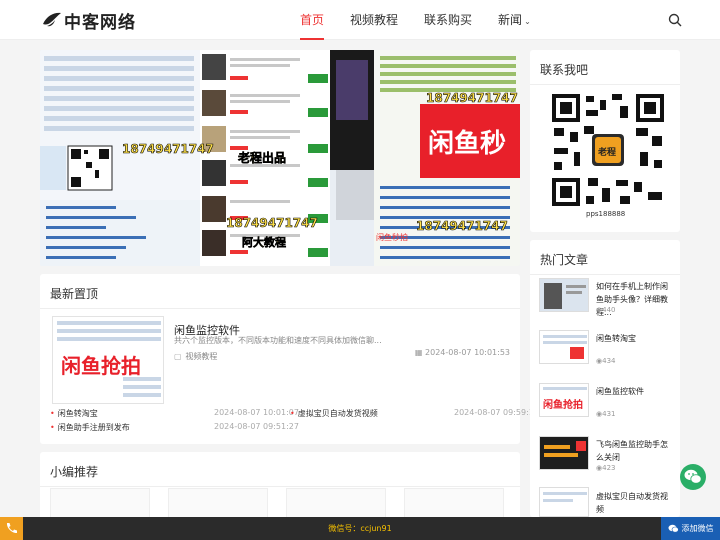 Image resolution: width=720 pixels, height=540 pixels. I want to click on hot-thumb-art-3: 闲鱼抢拍, so click(564, 400).